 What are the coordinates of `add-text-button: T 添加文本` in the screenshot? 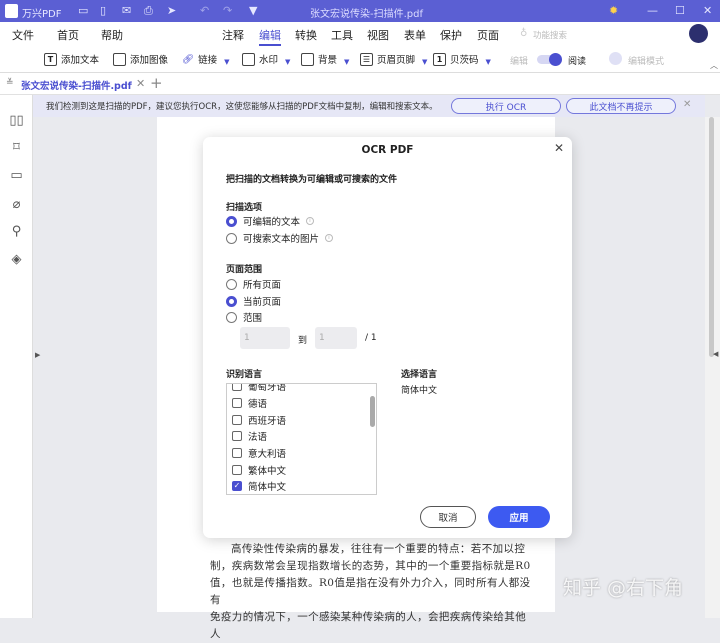 It's located at (71, 59).